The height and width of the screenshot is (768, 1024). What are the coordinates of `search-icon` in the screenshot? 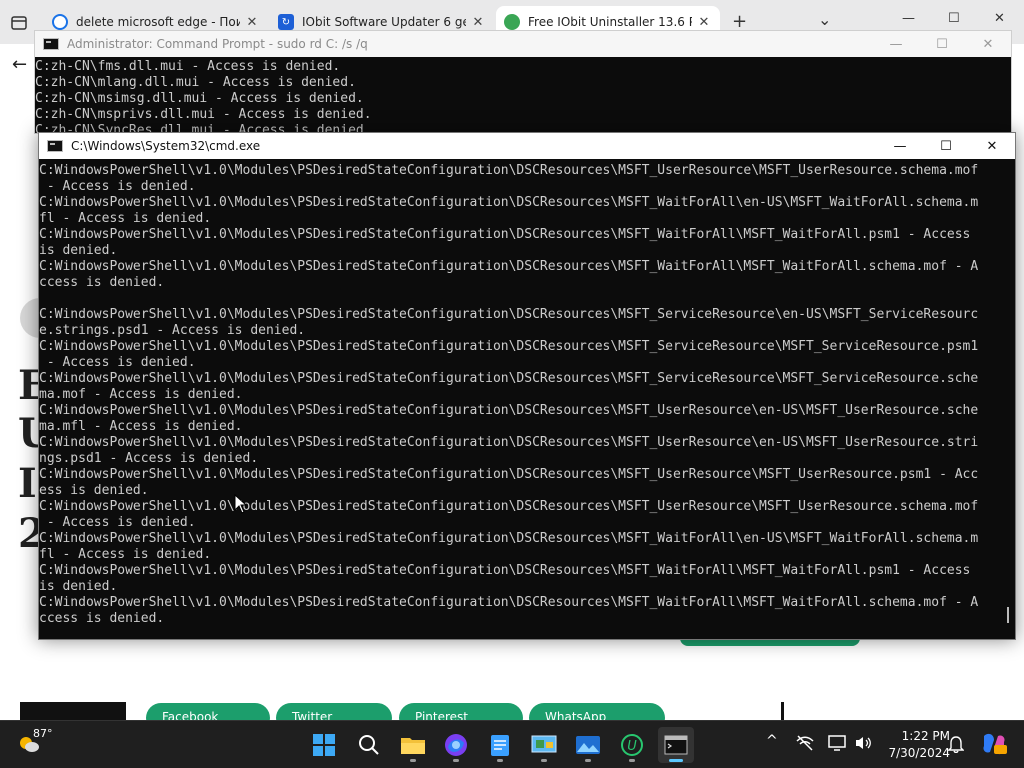 It's located at (369, 745).